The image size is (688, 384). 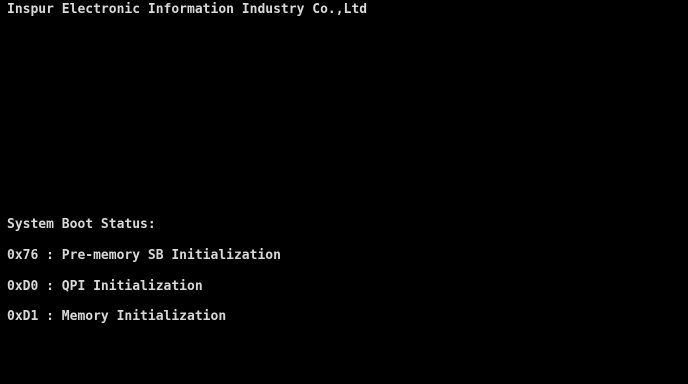 I want to click on boot-status-line-memory: 0xD1 : Memory Initialization, so click(x=117, y=316).